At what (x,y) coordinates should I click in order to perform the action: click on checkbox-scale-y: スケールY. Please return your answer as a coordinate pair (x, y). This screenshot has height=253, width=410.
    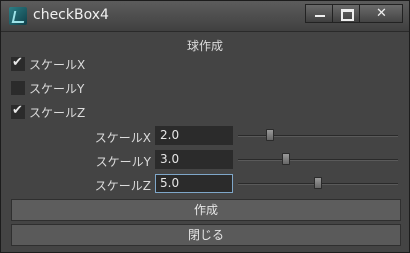
    Looking at the image, I should click on (47, 88).